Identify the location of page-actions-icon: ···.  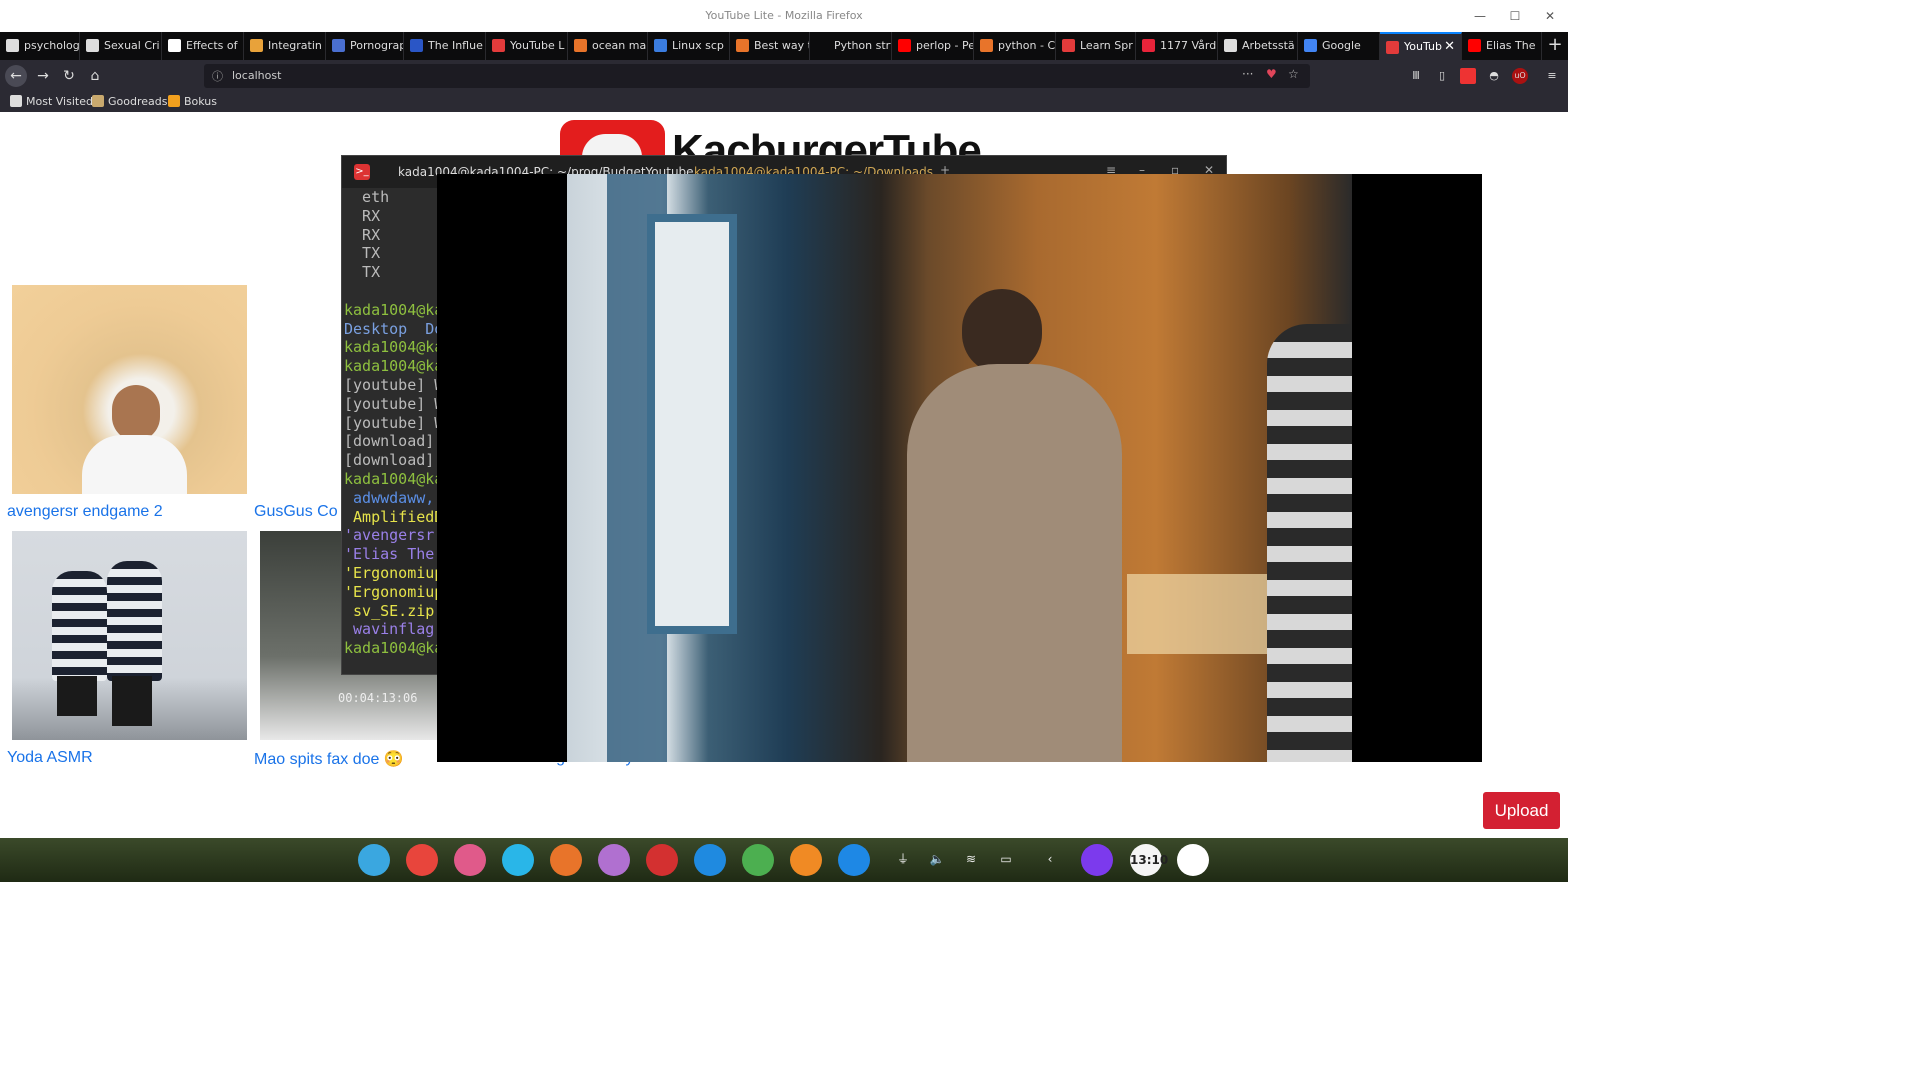
(1247, 74).